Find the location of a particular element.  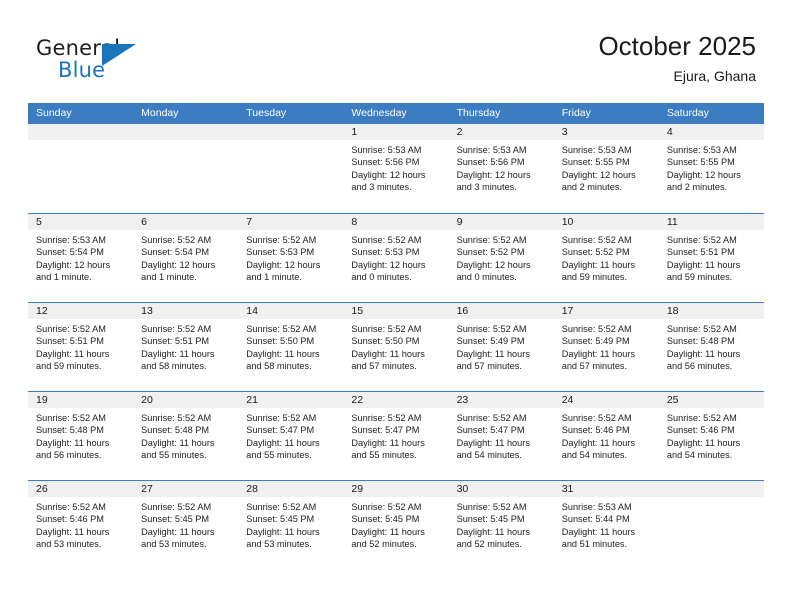

day-number: 8 is located at coordinates (396, 222).